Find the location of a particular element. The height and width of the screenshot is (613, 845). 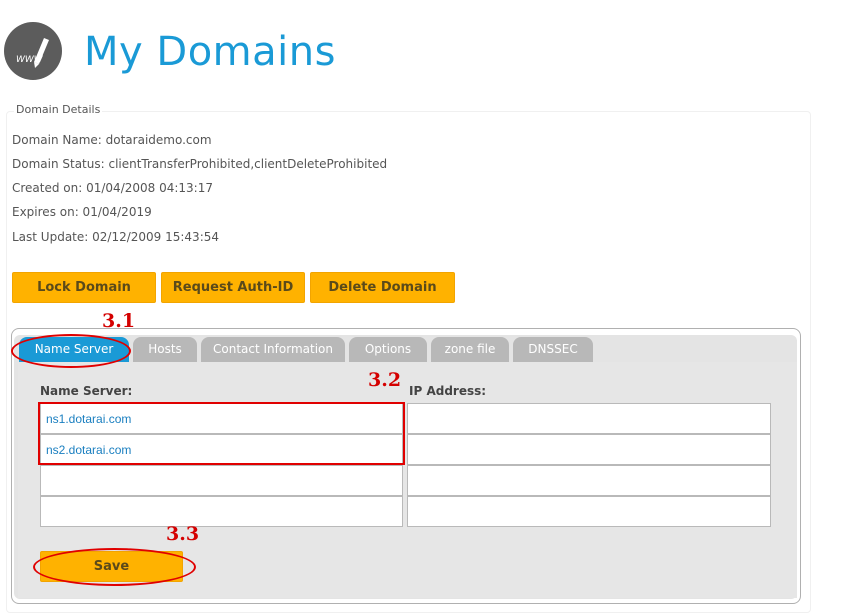

domain-details-legend: Domain Details is located at coordinates (58, 109).